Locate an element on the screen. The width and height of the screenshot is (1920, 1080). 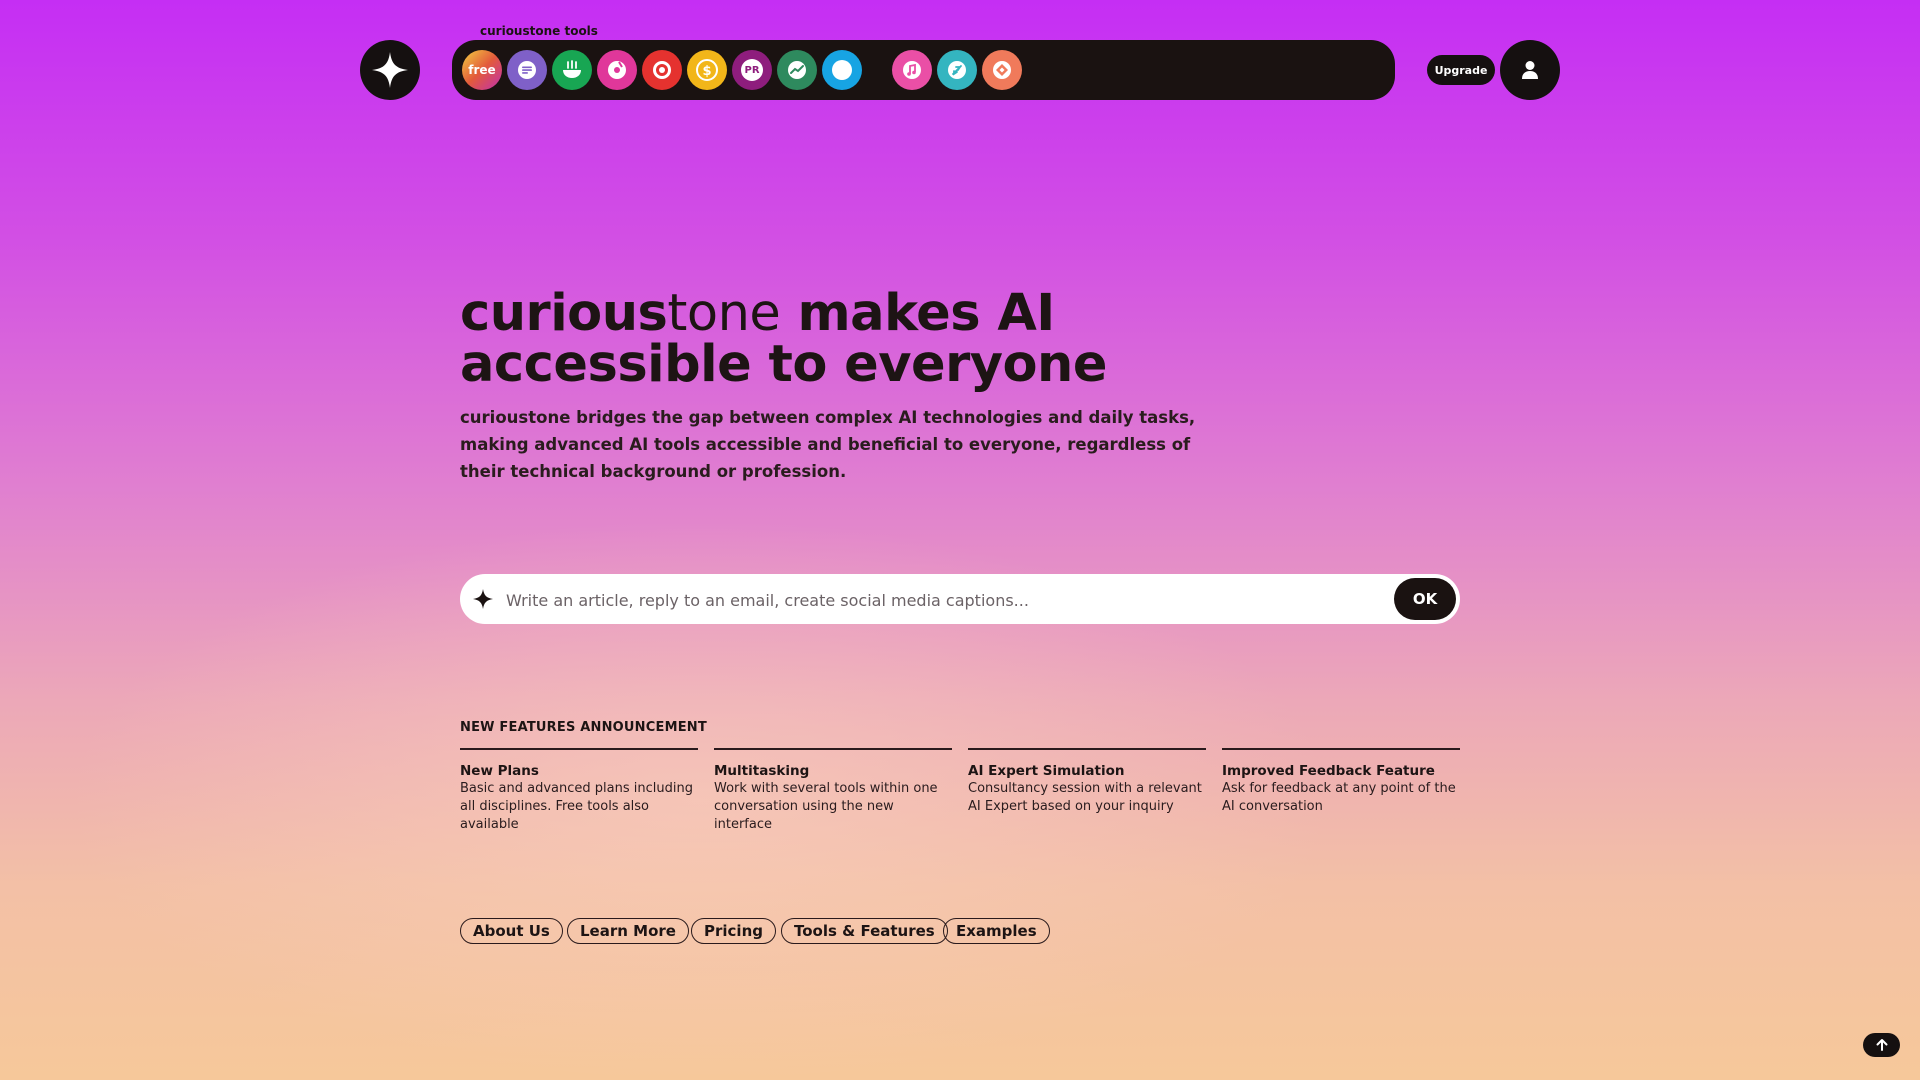
target-tool-button is located at coordinates (662, 70).